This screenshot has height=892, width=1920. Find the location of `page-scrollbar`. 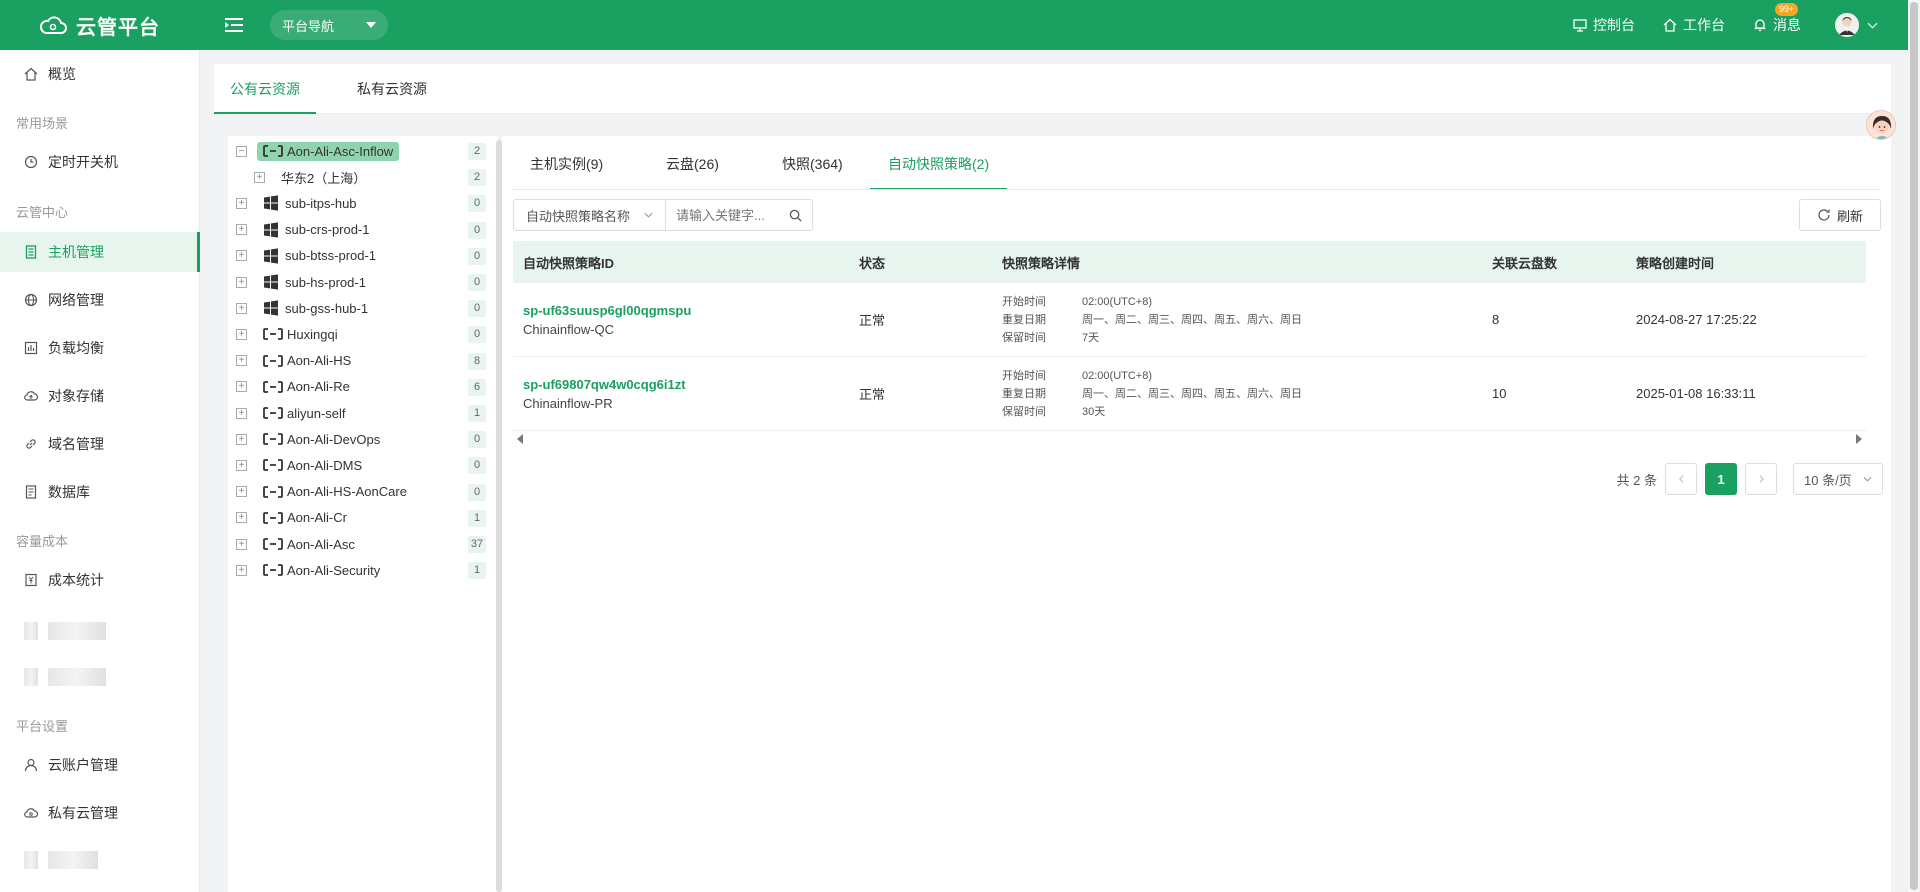

page-scrollbar is located at coordinates (1914, 446).